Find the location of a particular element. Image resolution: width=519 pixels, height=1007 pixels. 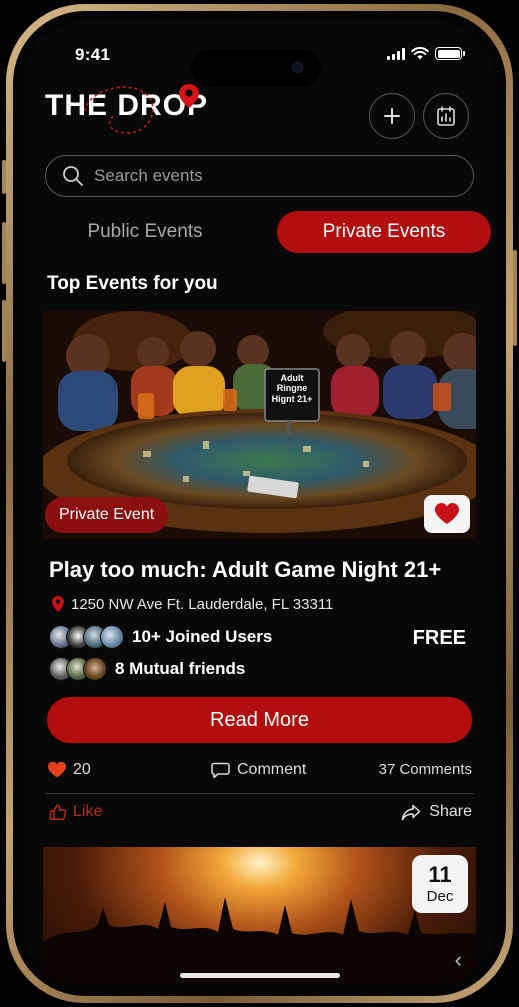

read-more-button: Read More is located at coordinates (259, 720).